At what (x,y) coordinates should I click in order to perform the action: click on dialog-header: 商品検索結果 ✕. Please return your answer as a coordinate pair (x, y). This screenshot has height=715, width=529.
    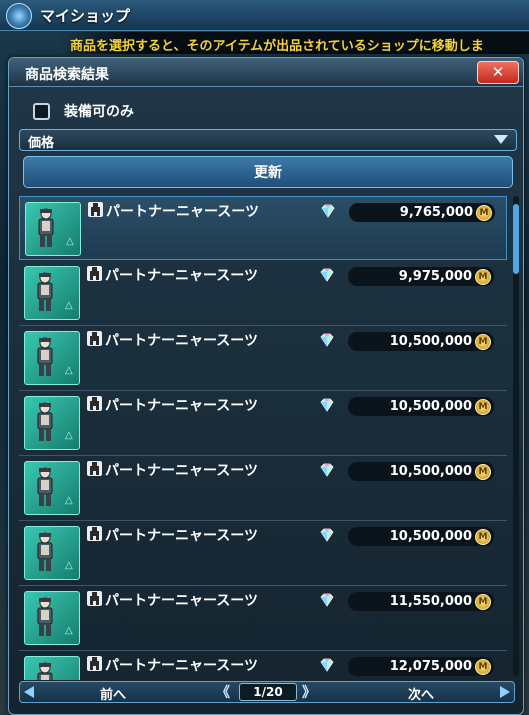
    Looking at the image, I should click on (266, 72).